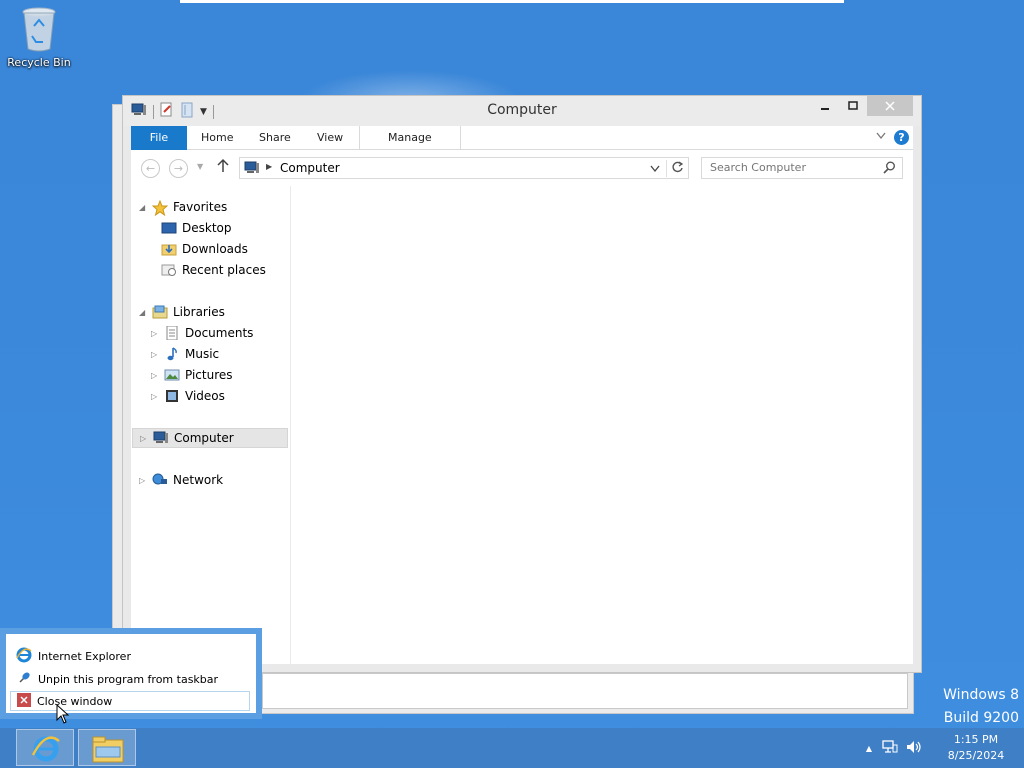  I want to click on os-build-watermark: Windows 8 Build 9200, so click(981, 707).